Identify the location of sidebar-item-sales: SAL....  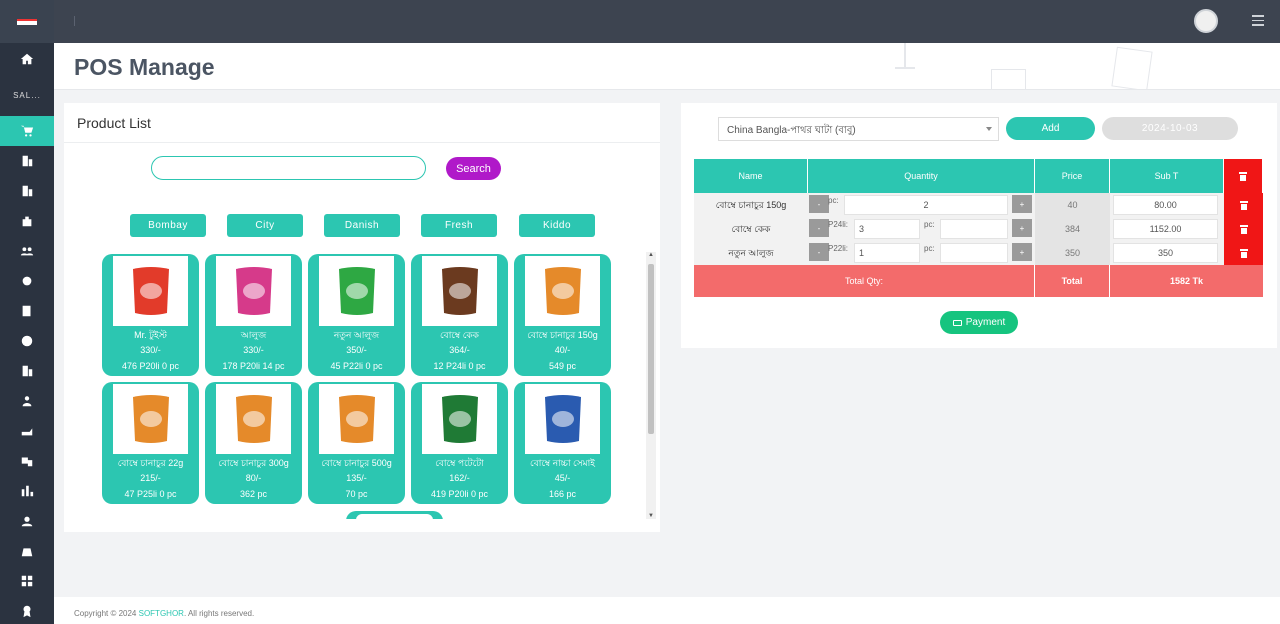
(27, 95).